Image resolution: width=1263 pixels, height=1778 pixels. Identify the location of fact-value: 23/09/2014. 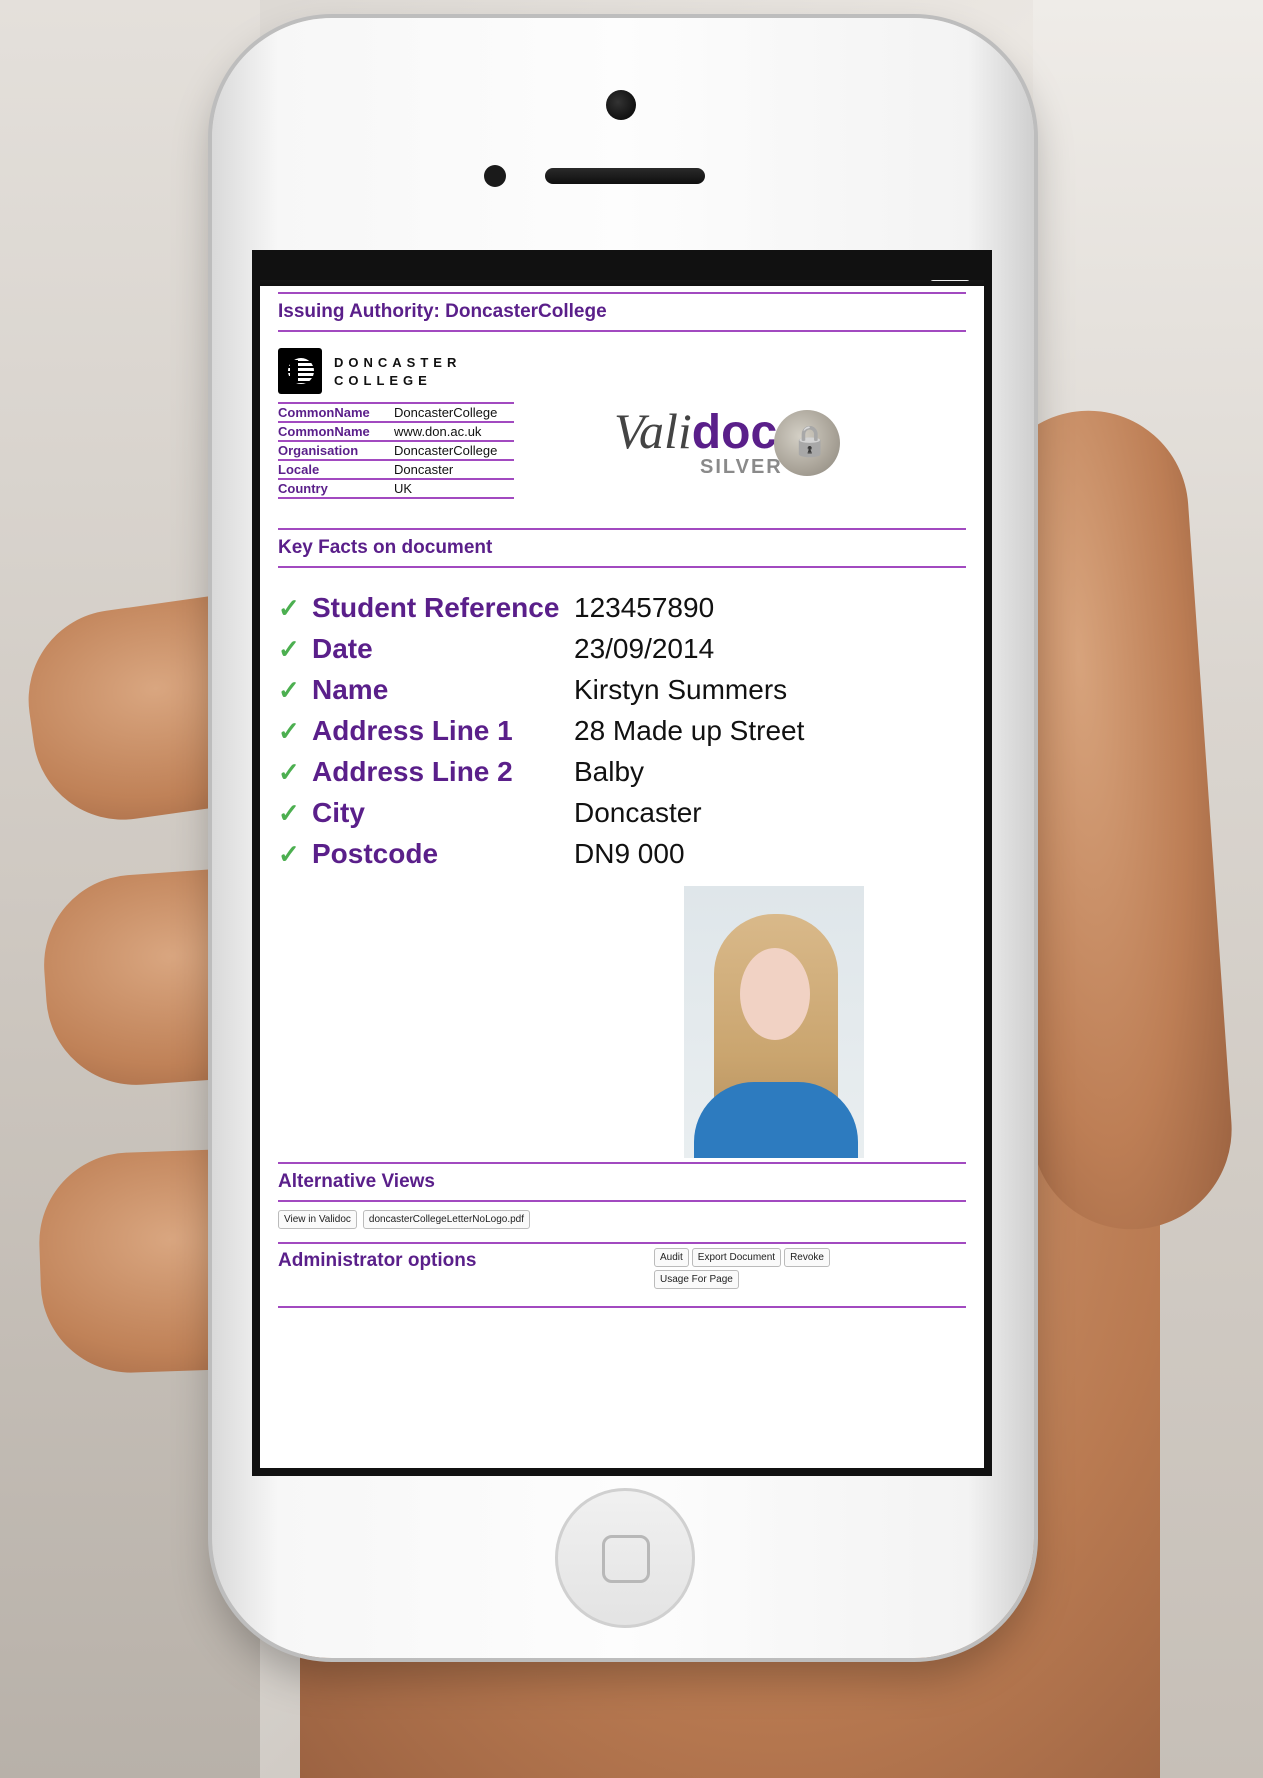
(644, 648).